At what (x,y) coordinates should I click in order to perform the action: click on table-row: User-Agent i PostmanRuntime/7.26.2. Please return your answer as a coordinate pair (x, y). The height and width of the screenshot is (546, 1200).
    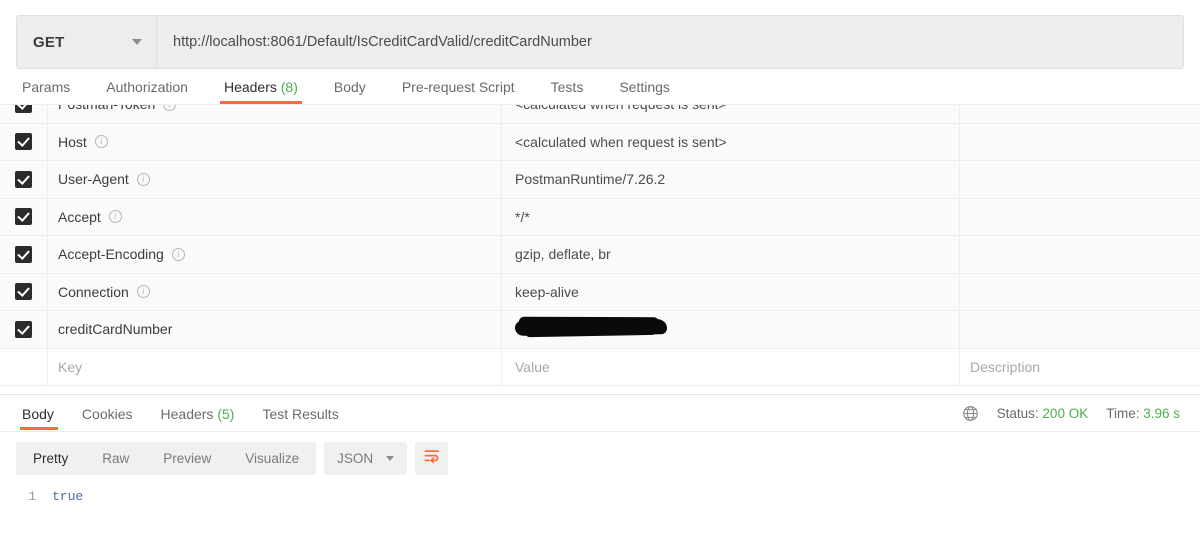
    Looking at the image, I should click on (600, 180).